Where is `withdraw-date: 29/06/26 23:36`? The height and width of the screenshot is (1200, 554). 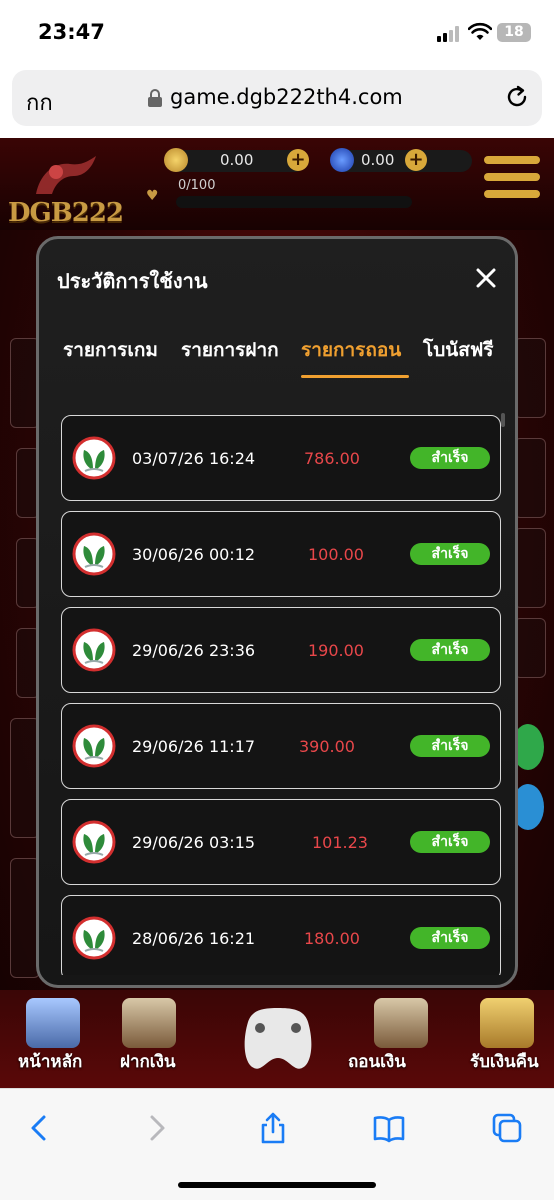
withdraw-date: 29/06/26 23:36 is located at coordinates (194, 650).